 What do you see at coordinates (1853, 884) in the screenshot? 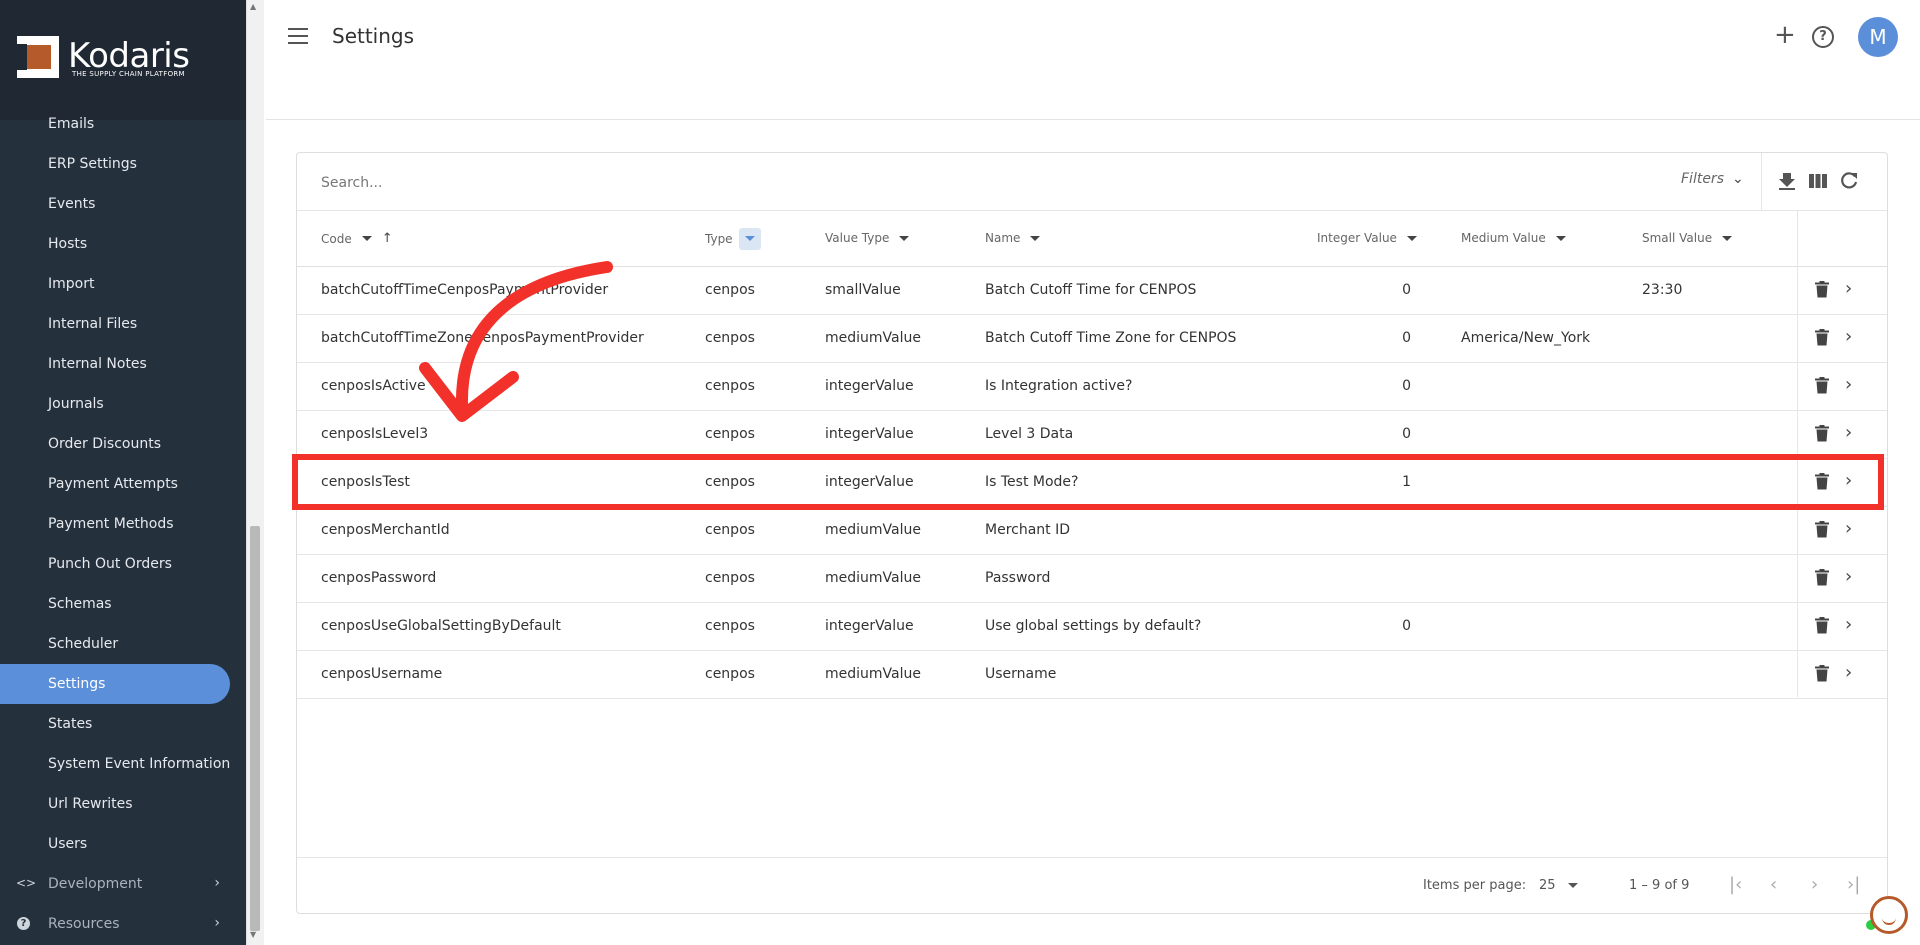
I see `last-page-icon: ›|` at bounding box center [1853, 884].